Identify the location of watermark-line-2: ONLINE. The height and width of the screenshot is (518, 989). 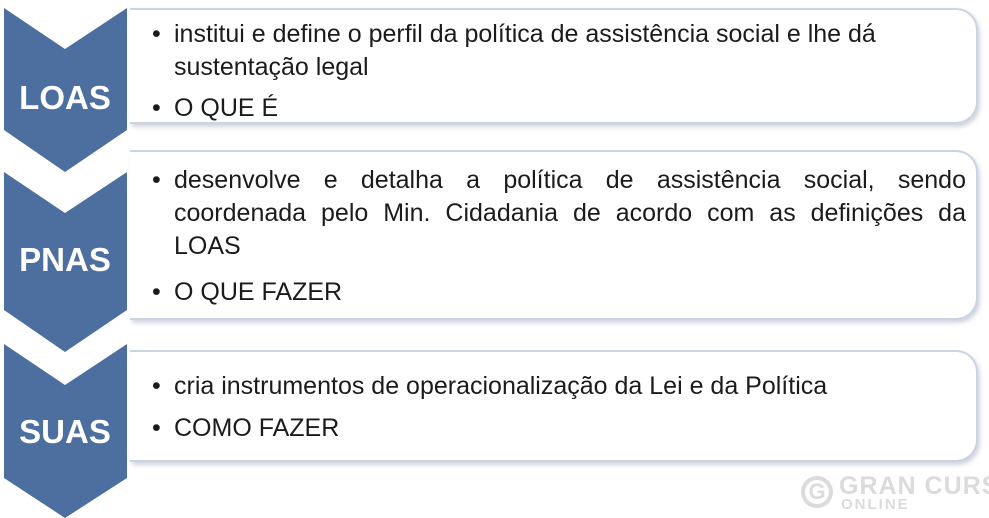
(875, 504).